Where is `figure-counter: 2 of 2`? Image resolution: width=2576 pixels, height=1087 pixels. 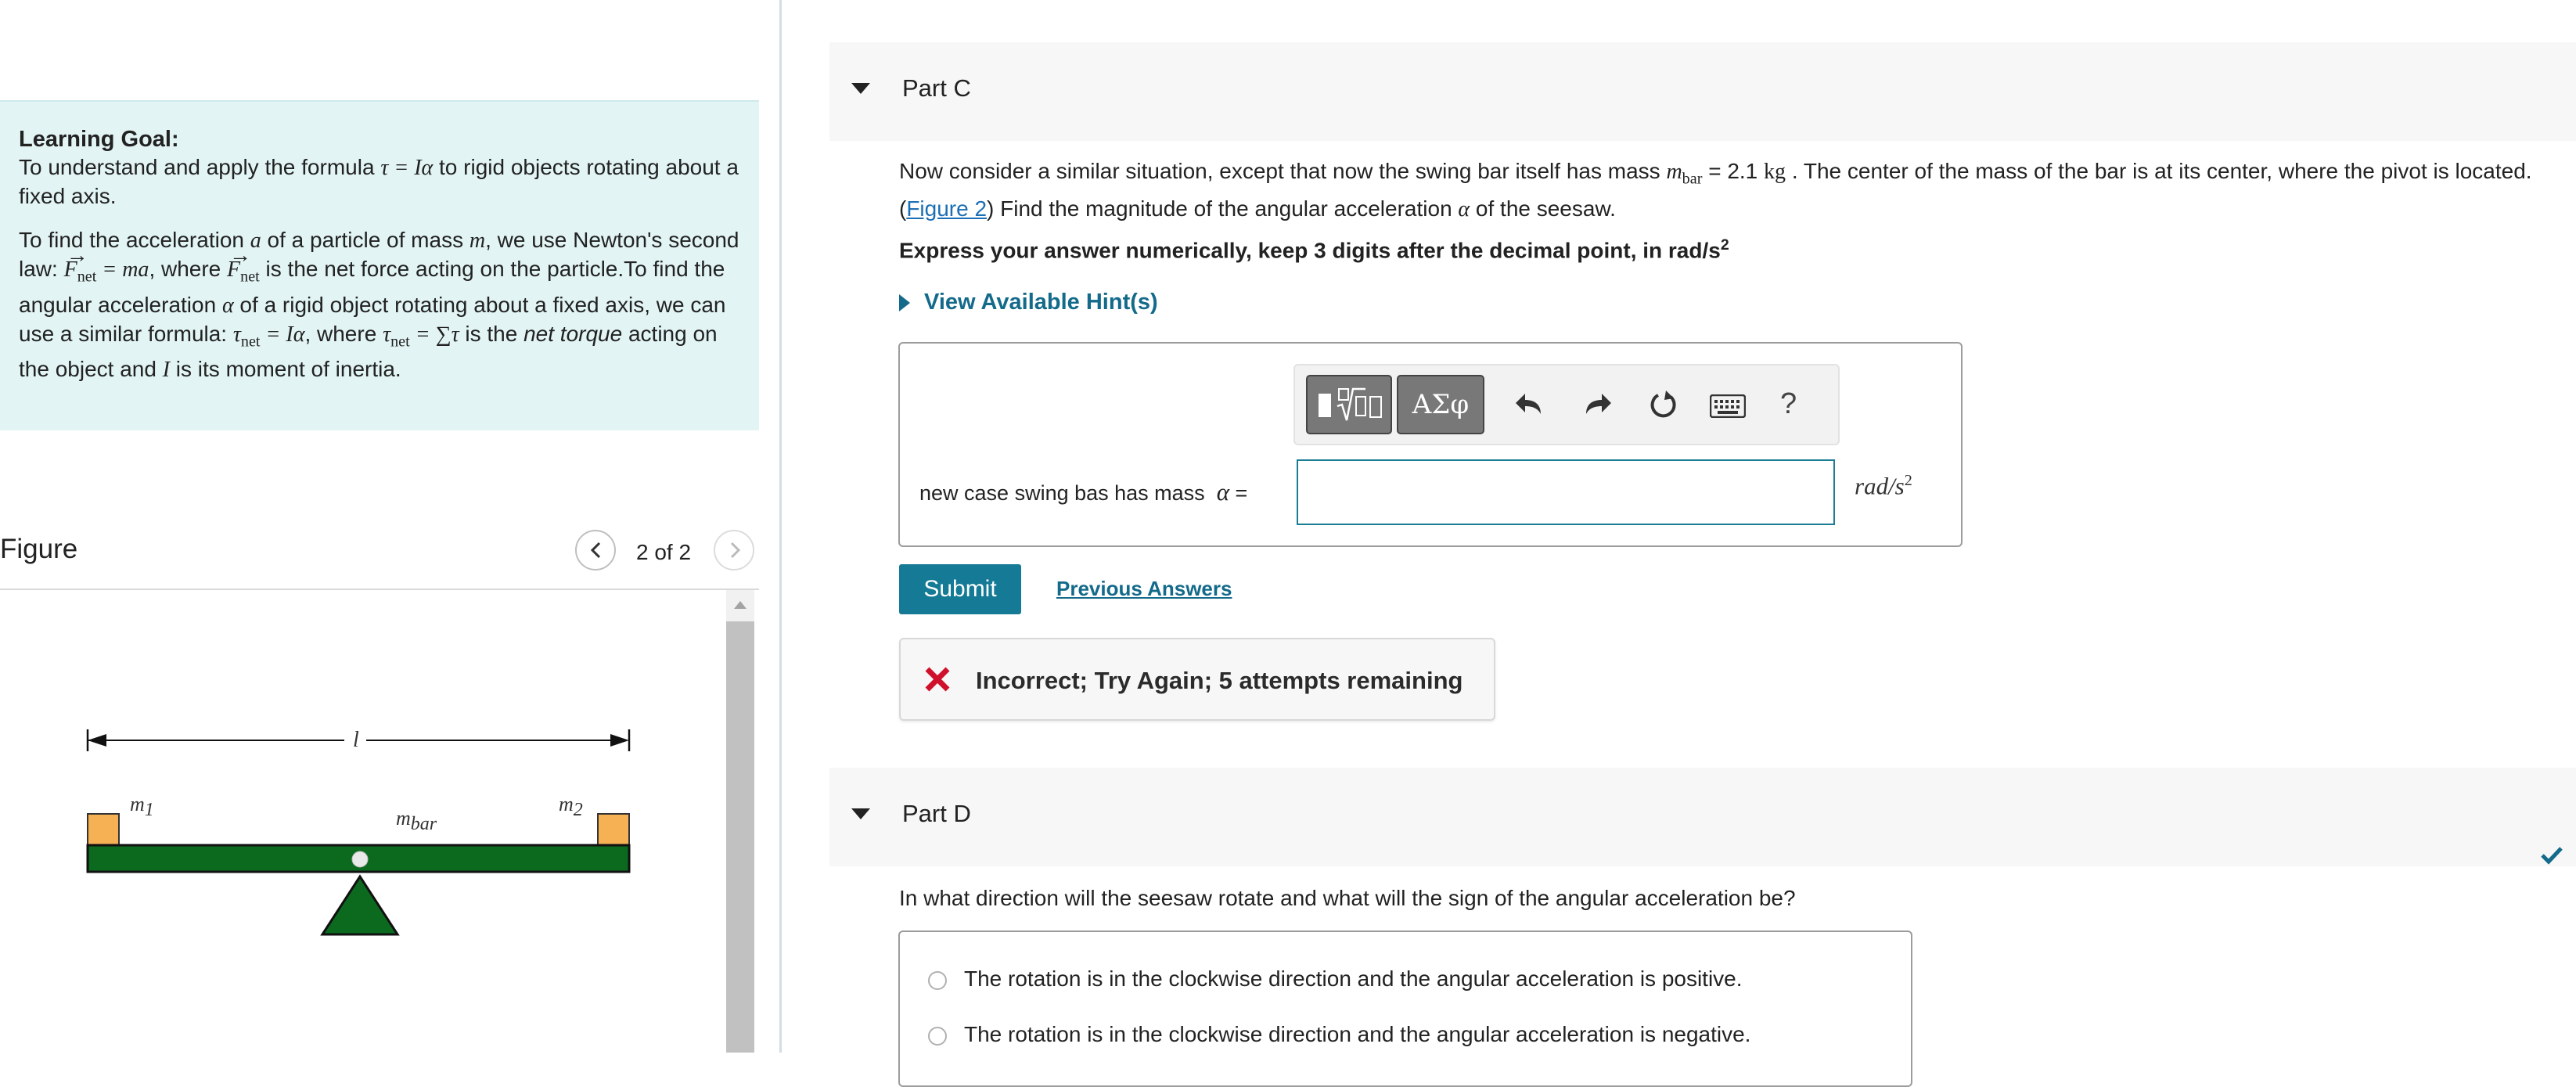 figure-counter: 2 of 2 is located at coordinates (664, 552).